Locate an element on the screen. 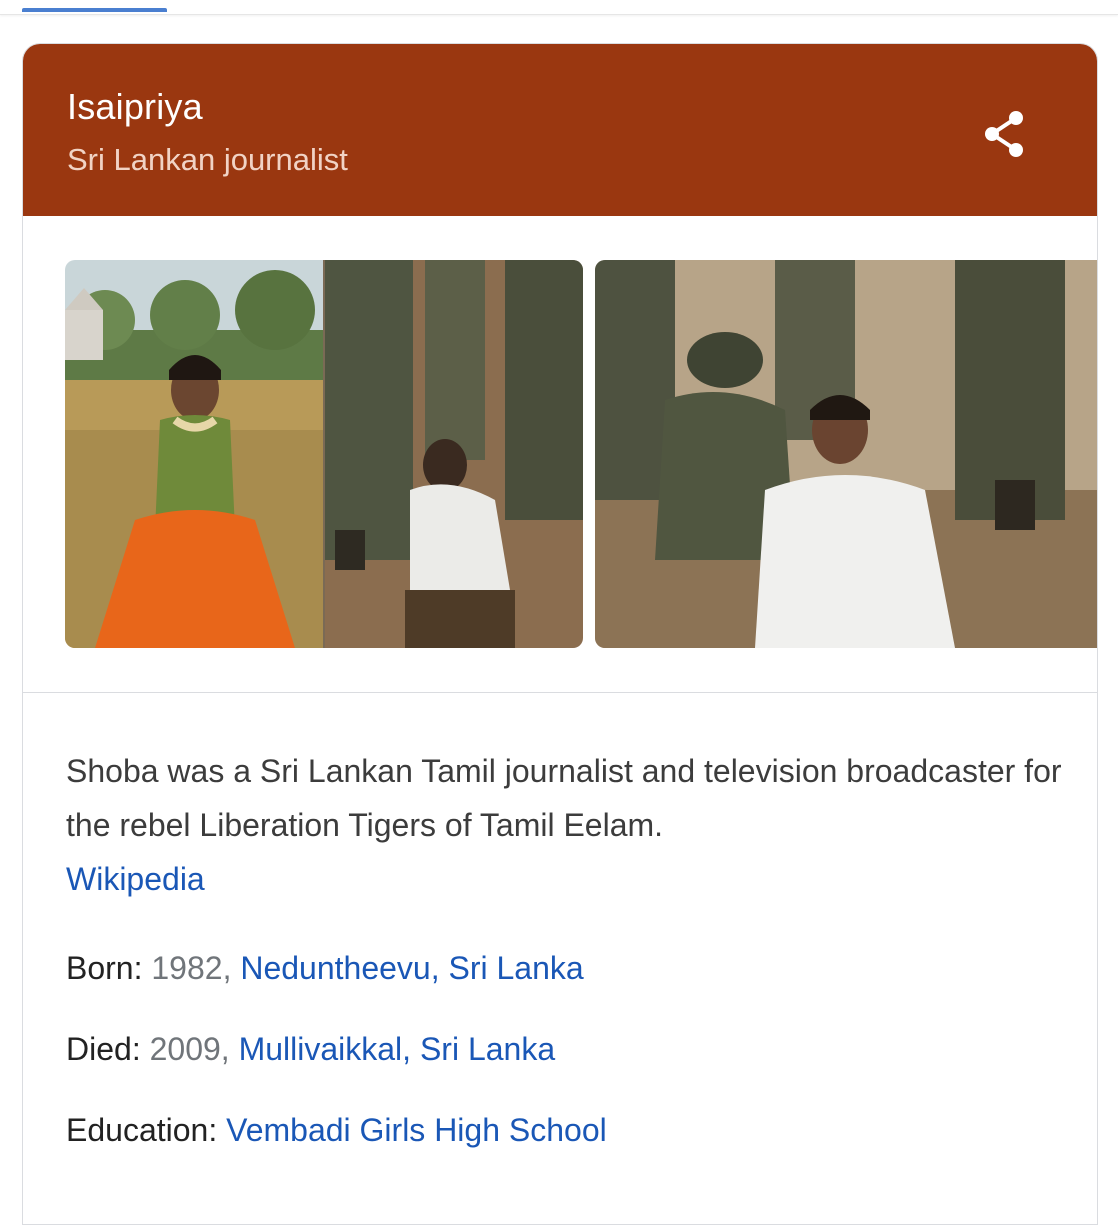  fact-born-year: 1982 is located at coordinates (187, 968).